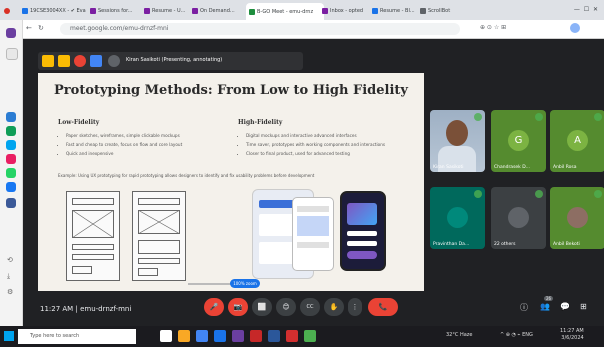 This screenshot has height=347, width=604. I want to click on browser-tab: B-GO Meet - emu-drnz, so click(285, 11).